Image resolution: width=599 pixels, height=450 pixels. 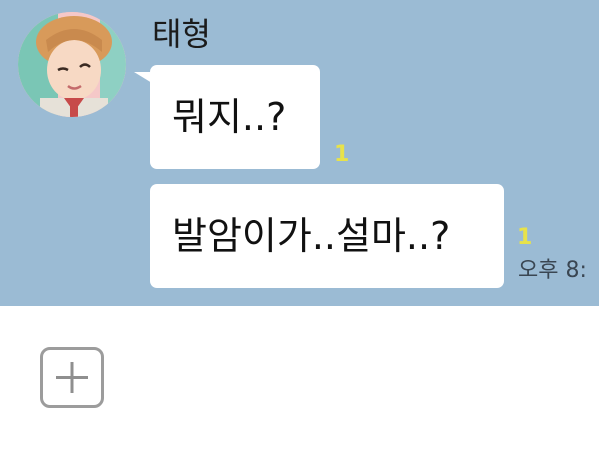 I want to click on attach-button, so click(x=72, y=377).